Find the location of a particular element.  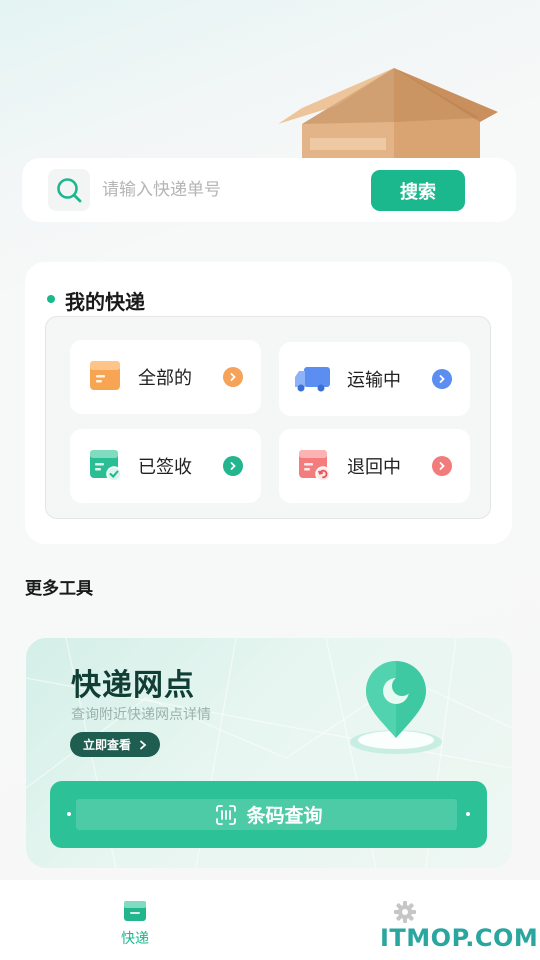

package-tab-icon is located at coordinates (135, 911).